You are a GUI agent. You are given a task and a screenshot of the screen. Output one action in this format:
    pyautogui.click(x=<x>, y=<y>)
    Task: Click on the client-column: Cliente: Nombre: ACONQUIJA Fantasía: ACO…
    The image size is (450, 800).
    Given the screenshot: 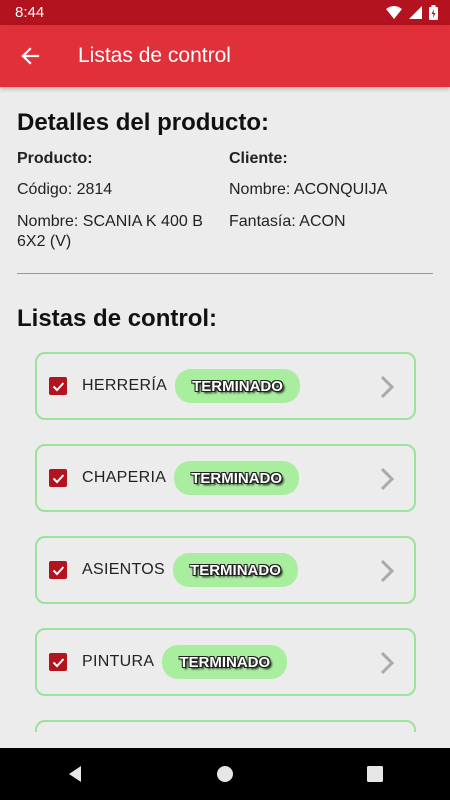 What is the action you would take?
    pyautogui.click(x=334, y=197)
    